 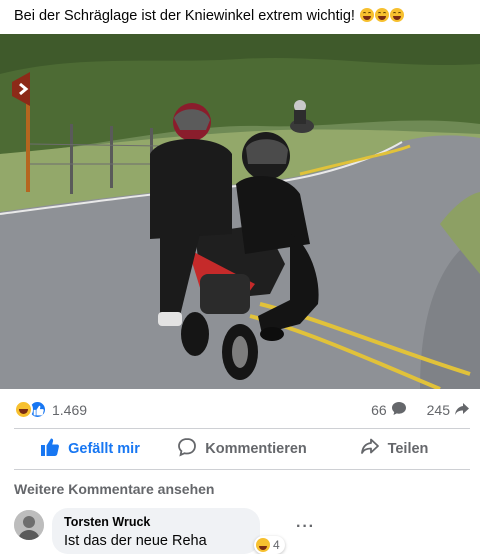 I want to click on reaction-count: 1.469, so click(x=69, y=410).